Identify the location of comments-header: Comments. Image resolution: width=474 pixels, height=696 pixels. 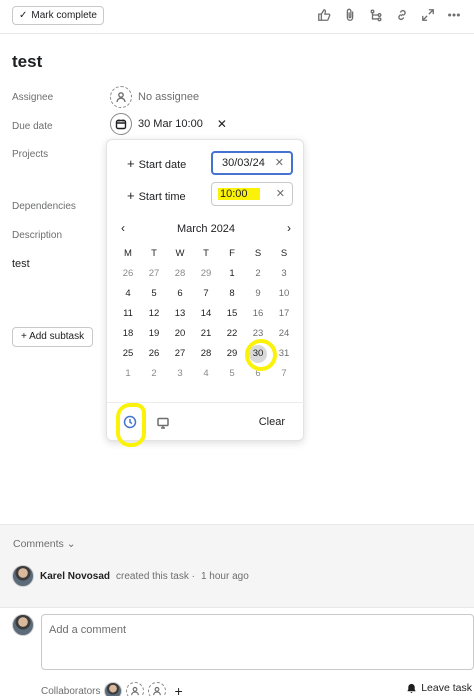
(38, 544).